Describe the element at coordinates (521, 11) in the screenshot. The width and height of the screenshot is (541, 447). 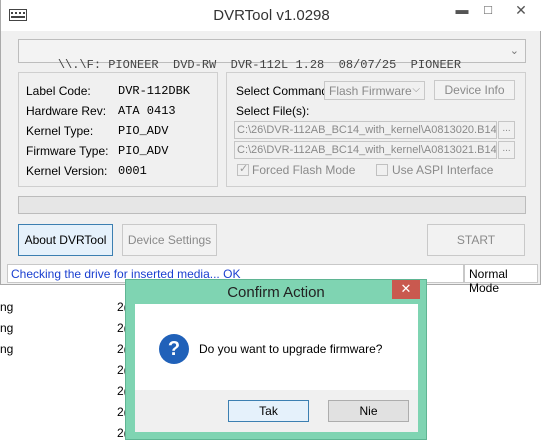
I see `close-button: ✕` at that location.